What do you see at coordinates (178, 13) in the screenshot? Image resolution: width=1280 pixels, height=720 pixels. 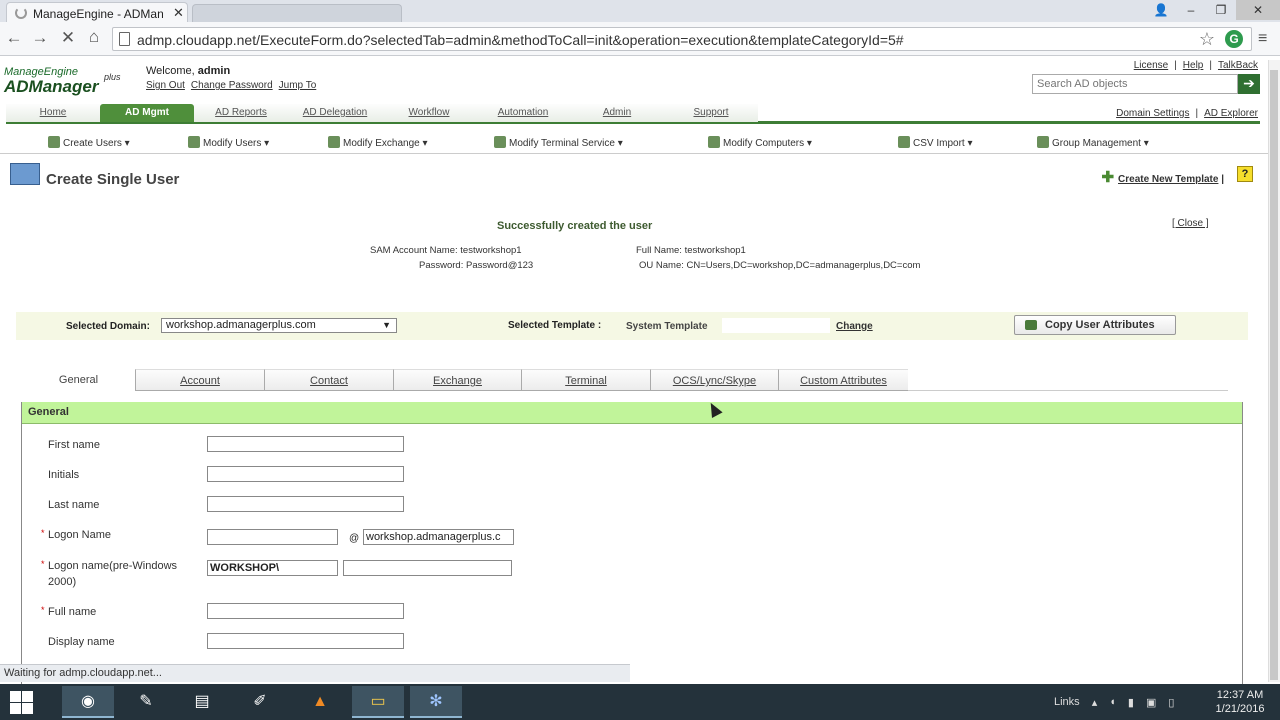 I see `close-tab-icon: ✕` at bounding box center [178, 13].